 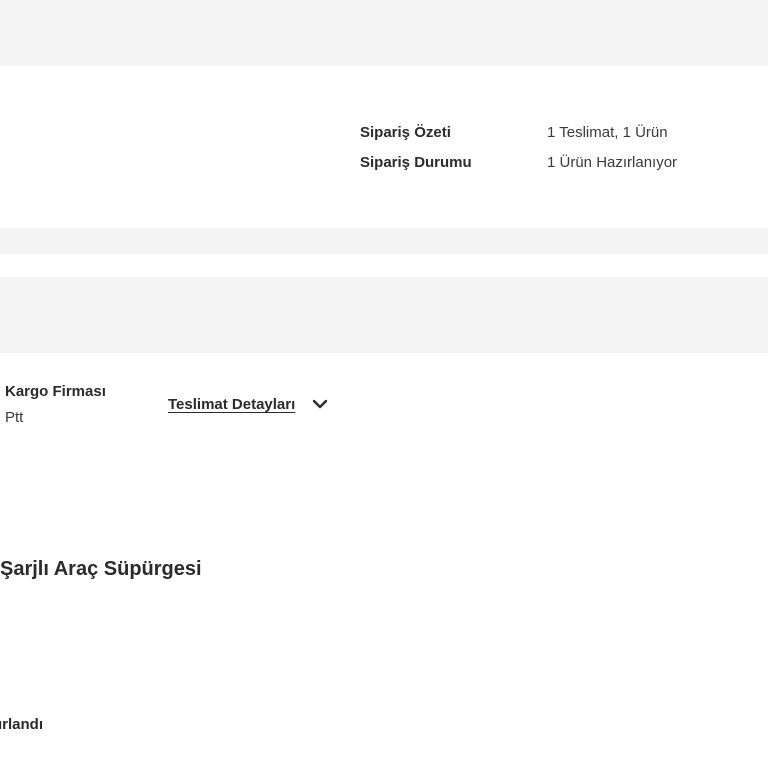 I want to click on order-status-label: Sipariş Durumu, so click(x=416, y=162).